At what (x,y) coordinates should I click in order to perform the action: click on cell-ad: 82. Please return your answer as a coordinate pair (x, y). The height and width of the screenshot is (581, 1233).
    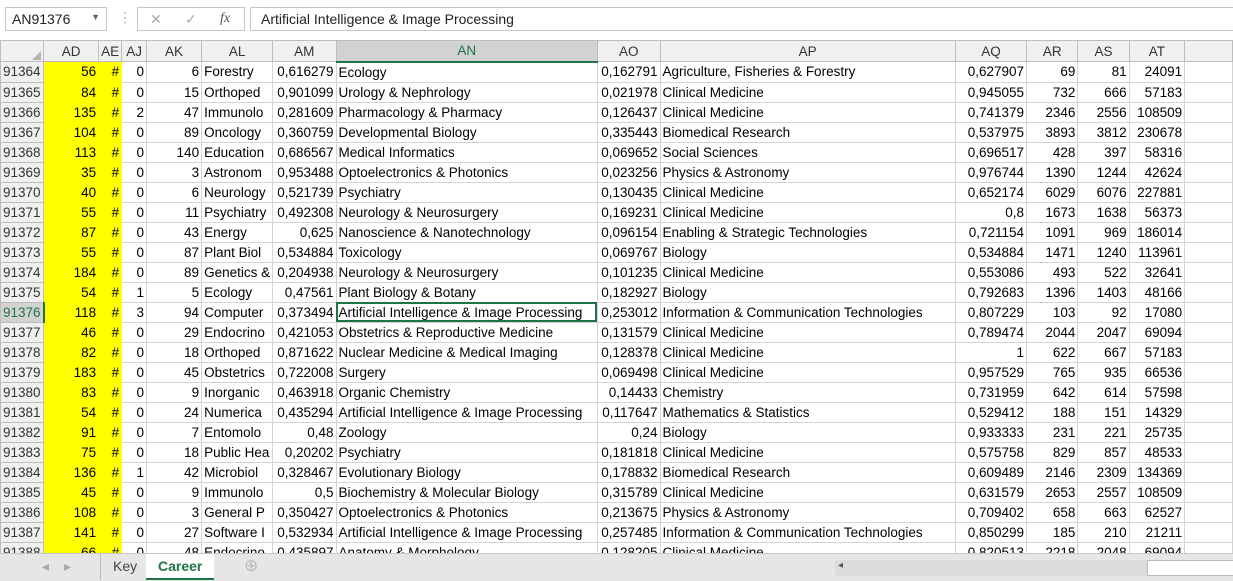
    Looking at the image, I should click on (71, 352).